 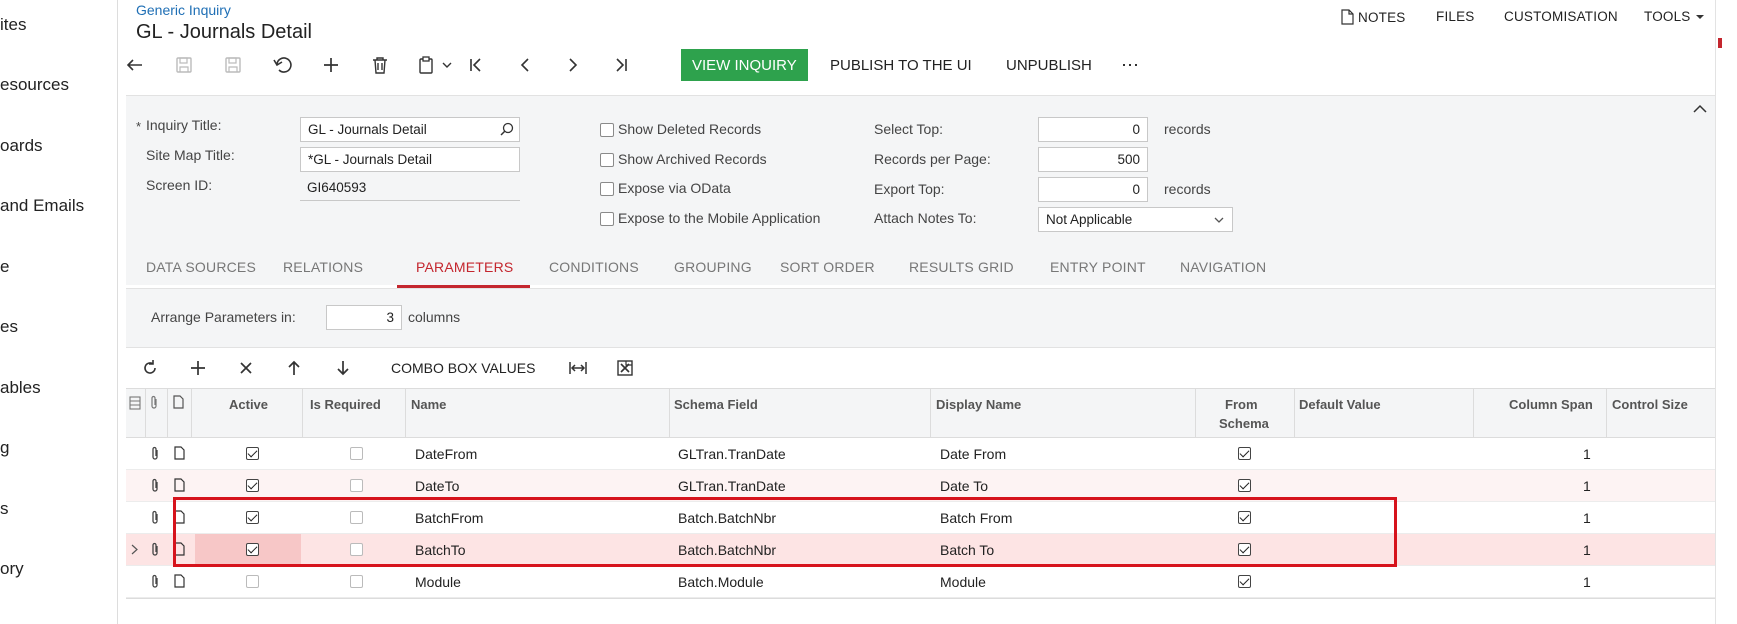 What do you see at coordinates (963, 582) in the screenshot?
I see `cell-display-name: Module` at bounding box center [963, 582].